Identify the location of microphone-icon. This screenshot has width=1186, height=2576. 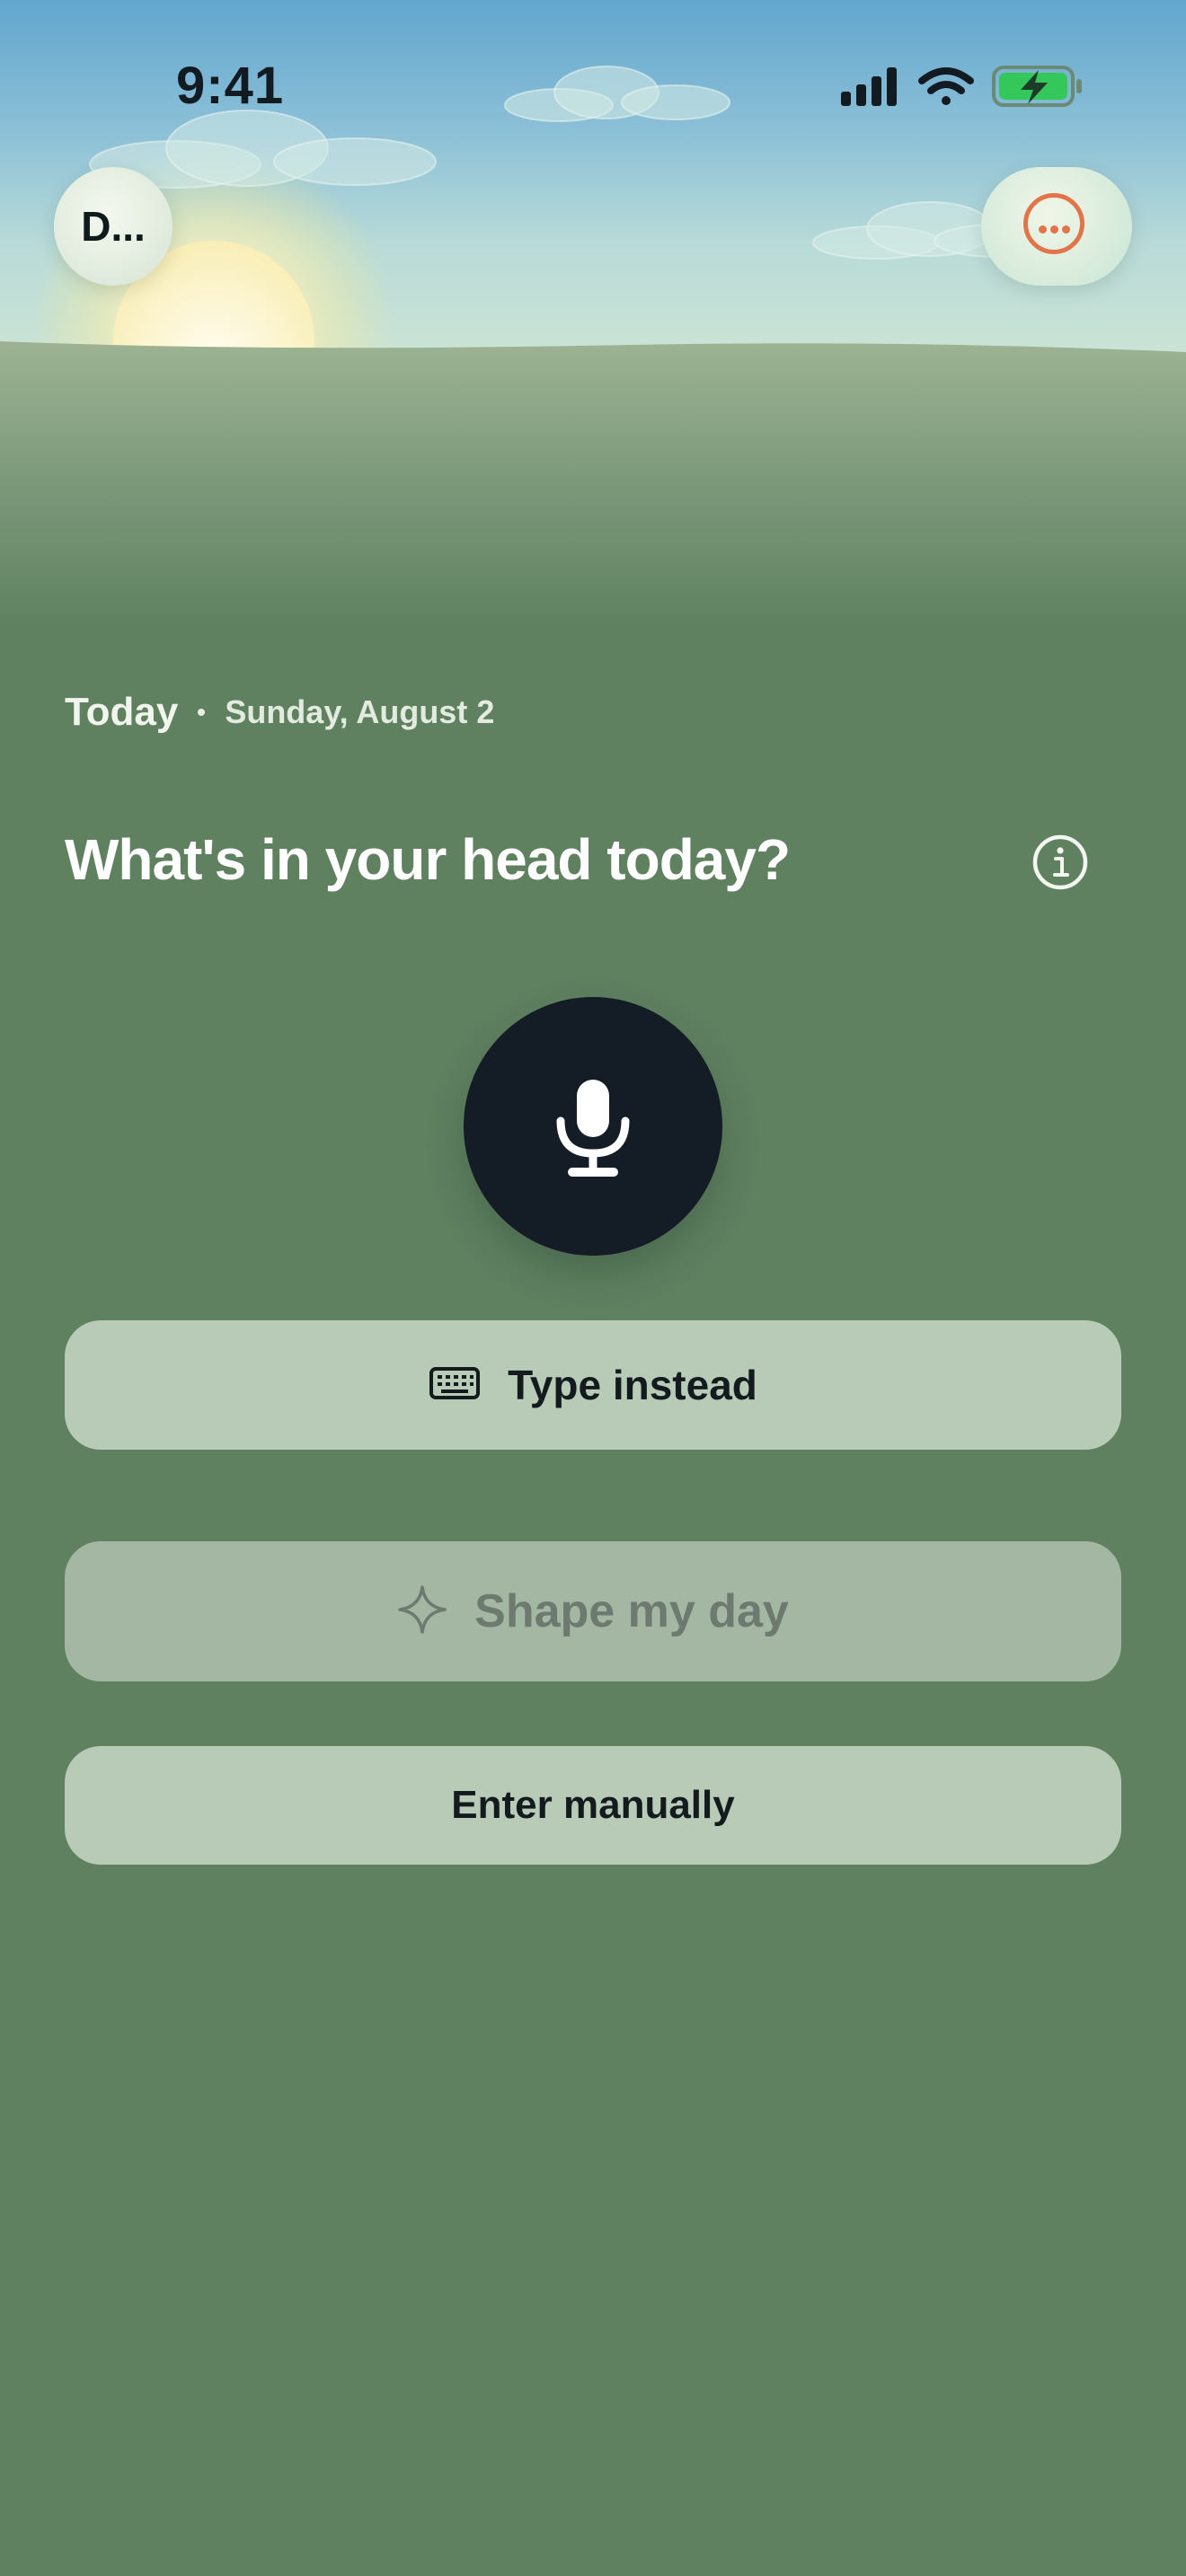
(593, 1128).